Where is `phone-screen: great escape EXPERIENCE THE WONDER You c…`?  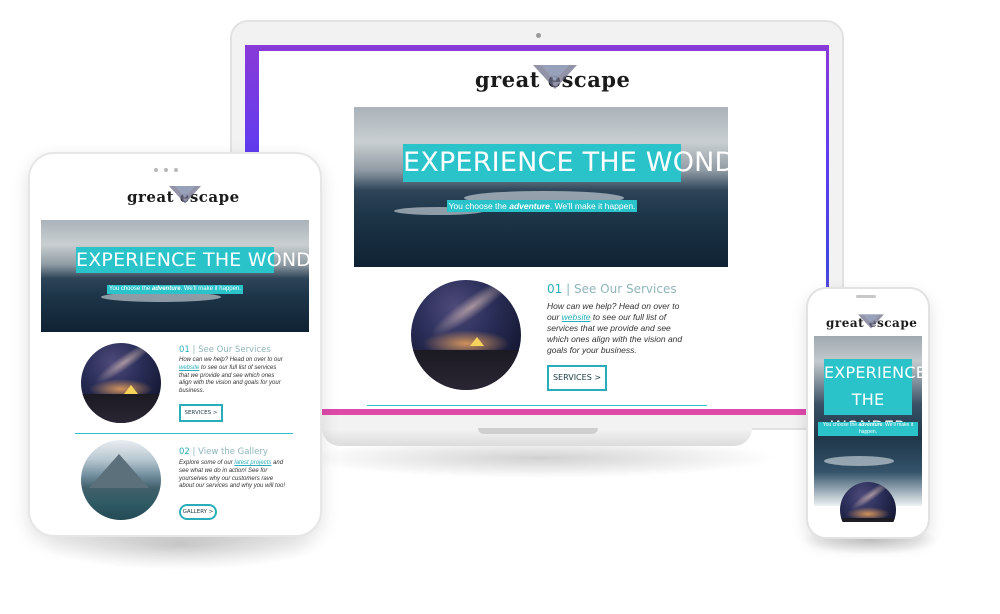
phone-screen: great escape EXPERIENCE THE WONDER You c… is located at coordinates (868, 413).